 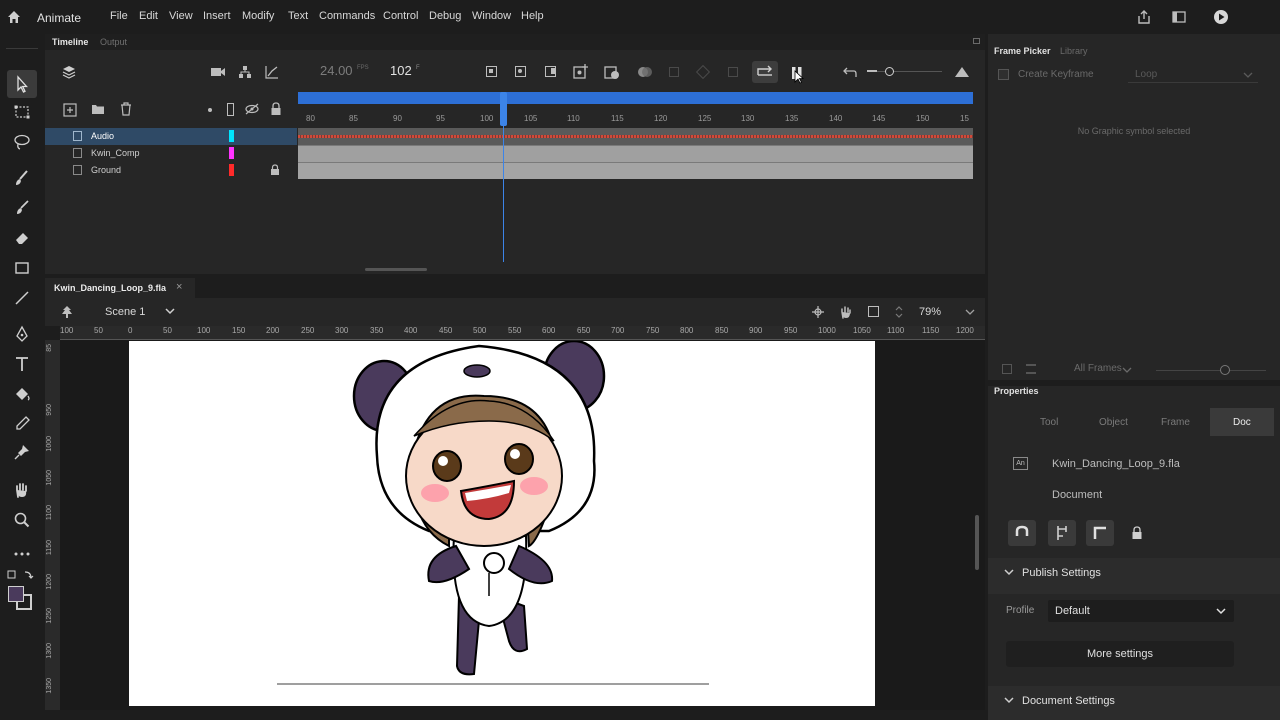 I want to click on workspace-icon, so click(x=1179, y=17).